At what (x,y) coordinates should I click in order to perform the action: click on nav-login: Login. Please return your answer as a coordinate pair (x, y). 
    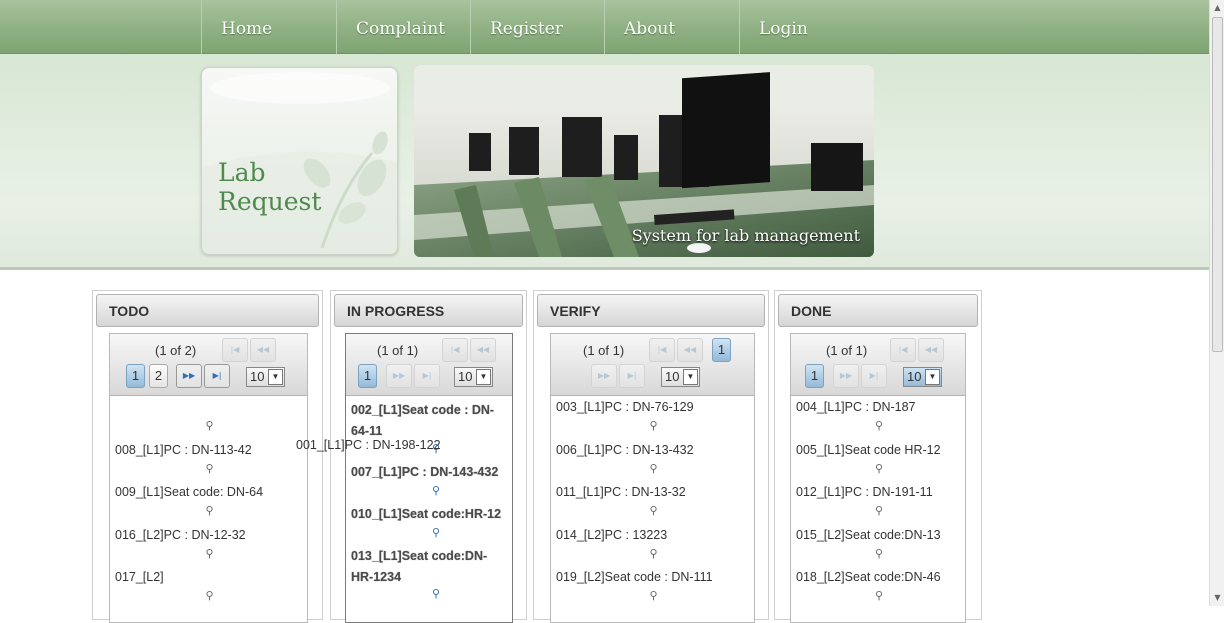
    Looking at the image, I should click on (806, 27).